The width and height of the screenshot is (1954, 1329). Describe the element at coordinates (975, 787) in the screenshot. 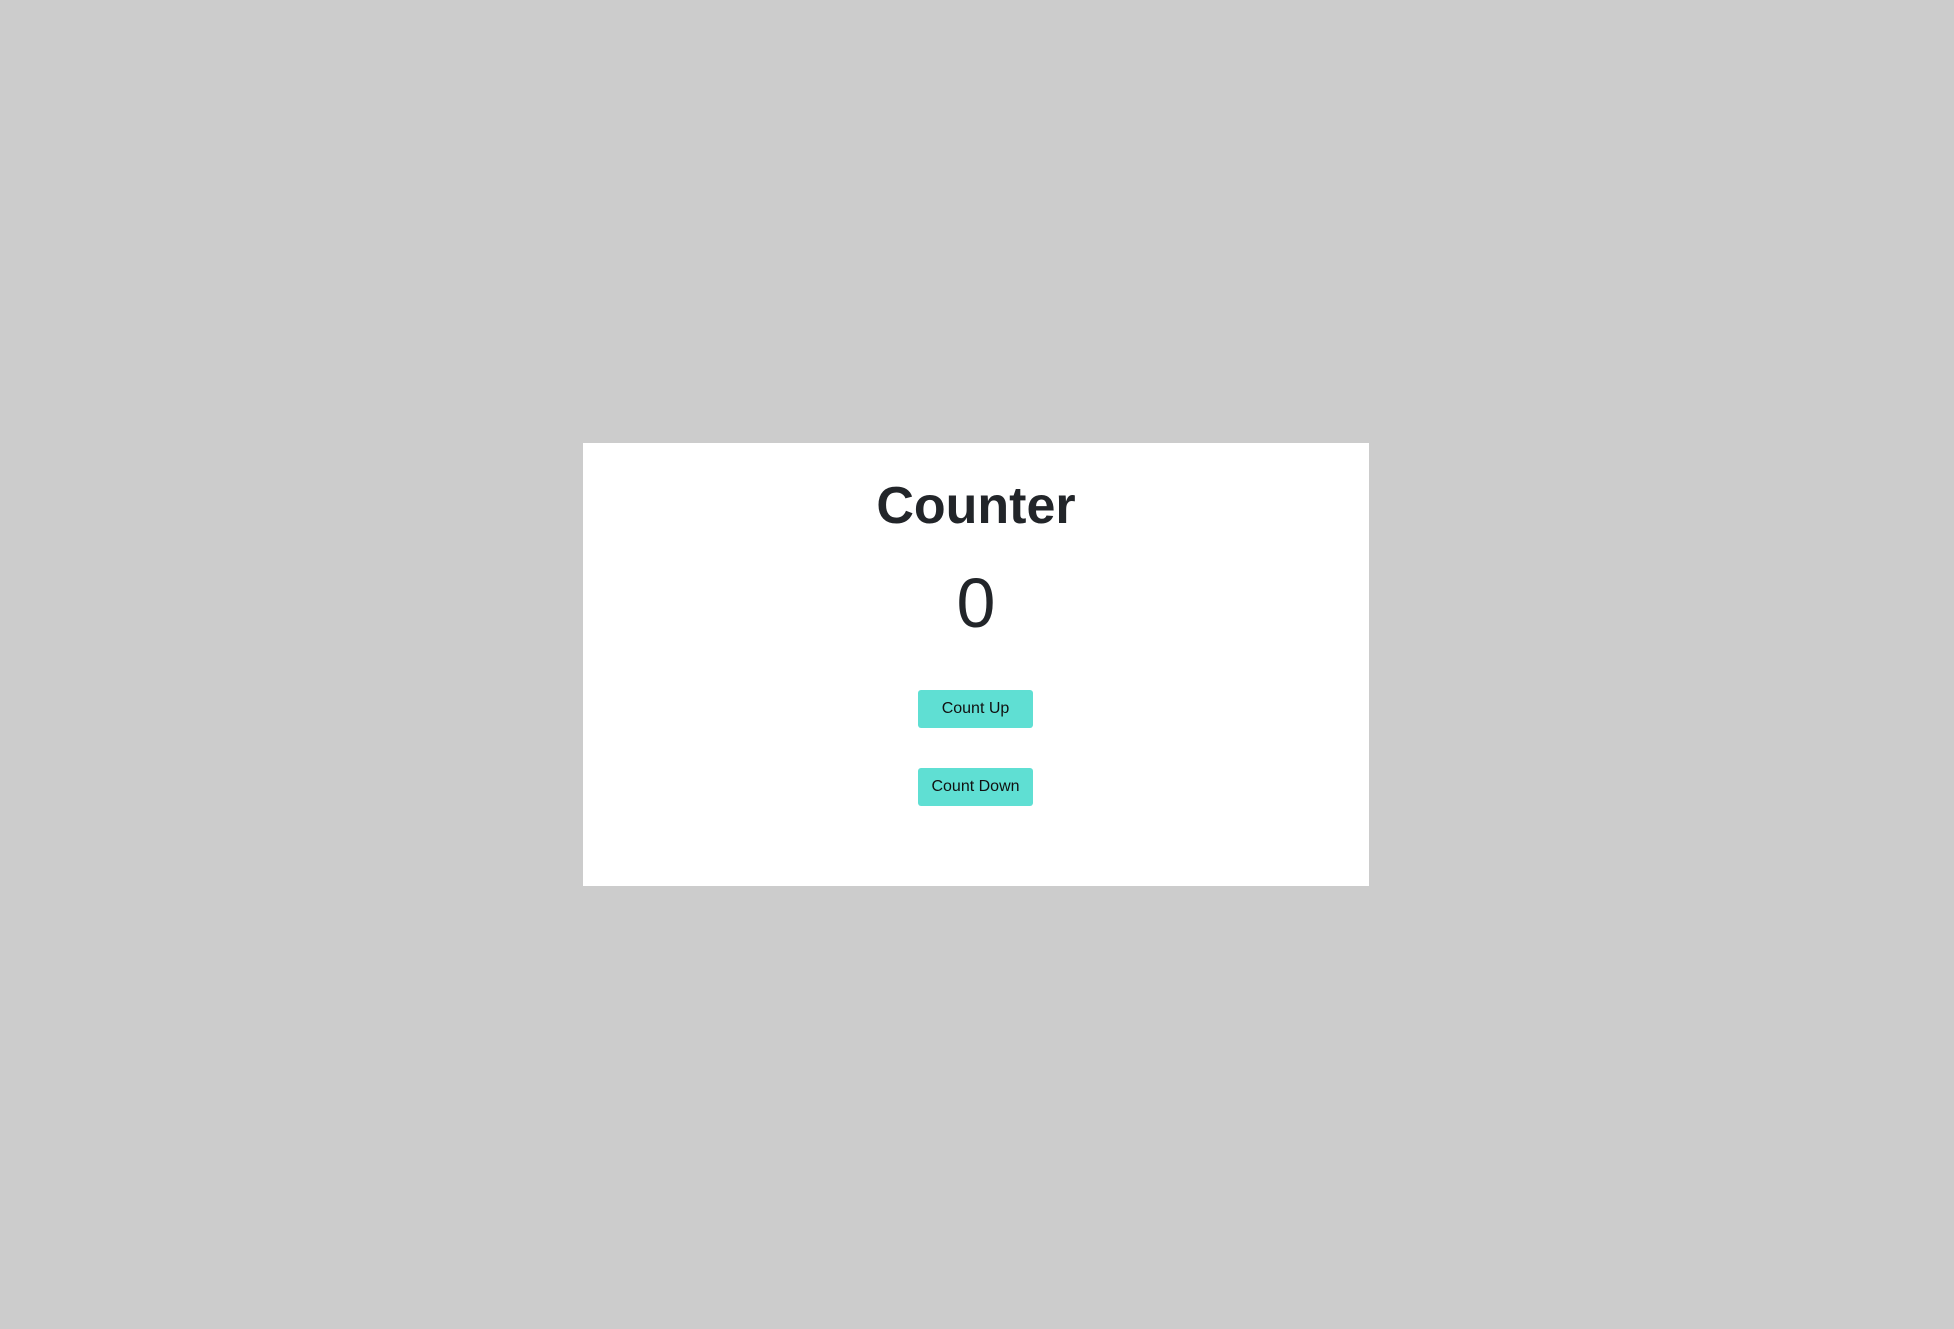

I see `count-down-button: Count Down` at that location.